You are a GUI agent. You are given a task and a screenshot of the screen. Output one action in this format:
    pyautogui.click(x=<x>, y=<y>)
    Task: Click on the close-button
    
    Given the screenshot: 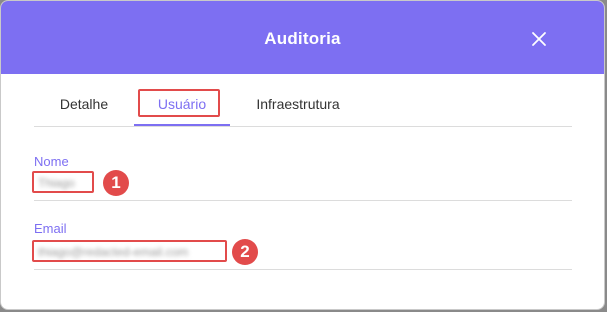 What is the action you would take?
    pyautogui.click(x=539, y=39)
    